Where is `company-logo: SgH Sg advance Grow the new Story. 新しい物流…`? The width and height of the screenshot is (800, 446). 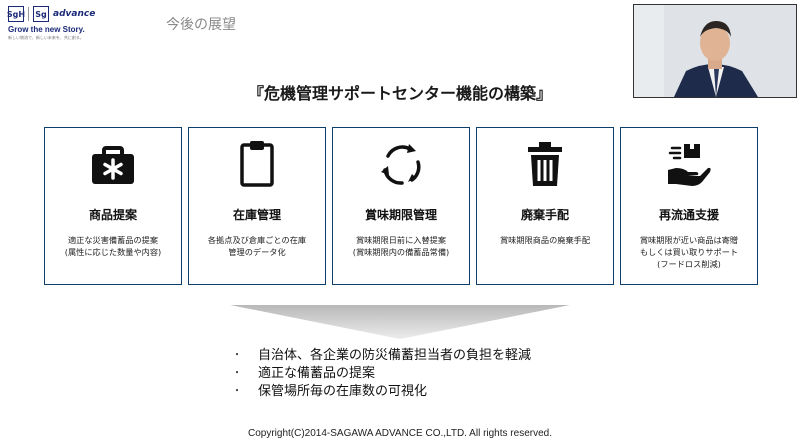 company-logo: SgH Sg advance Grow the new Story. 新しい物流… is located at coordinates (67, 26).